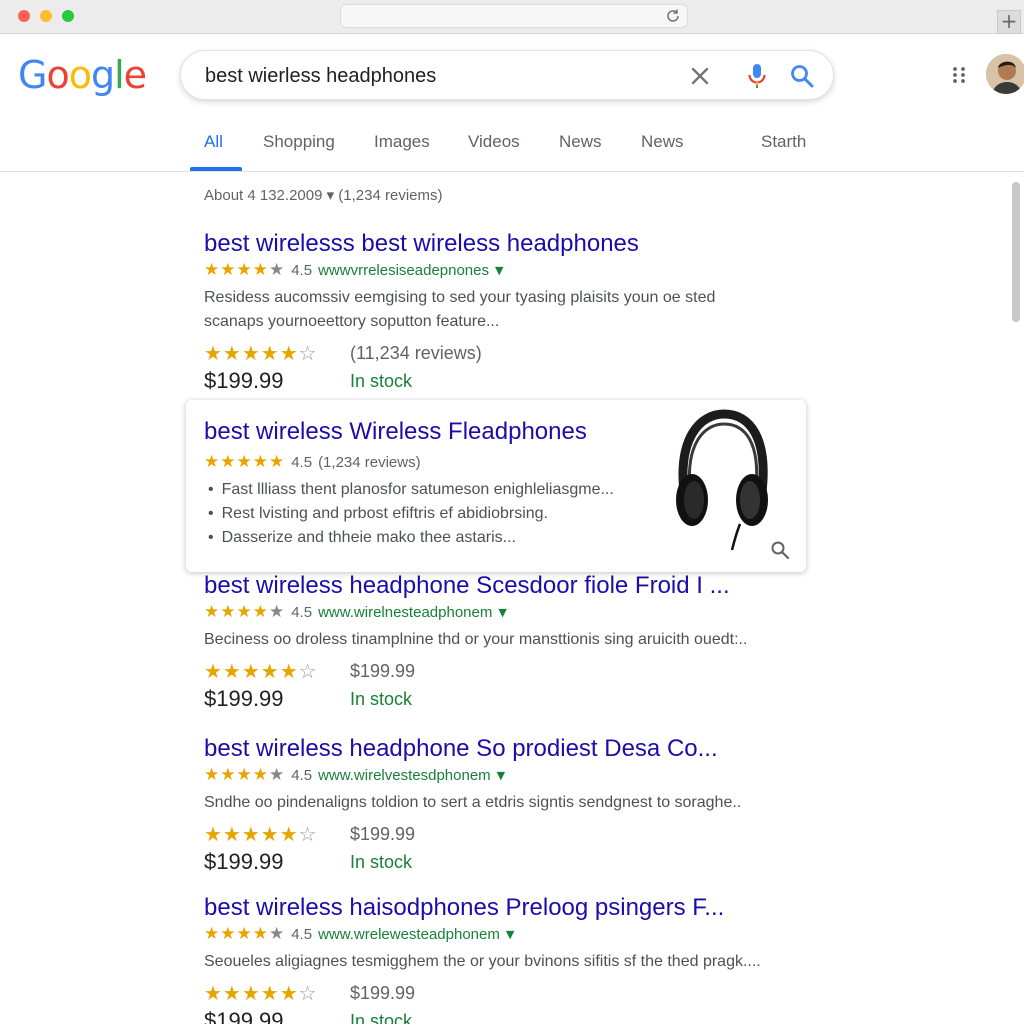 This screenshot has width=1024, height=1024. Describe the element at coordinates (504, 934) in the screenshot. I see `result-meta: ★★★★★ 4.5 www.wrelewesteadphonem ▼` at that location.